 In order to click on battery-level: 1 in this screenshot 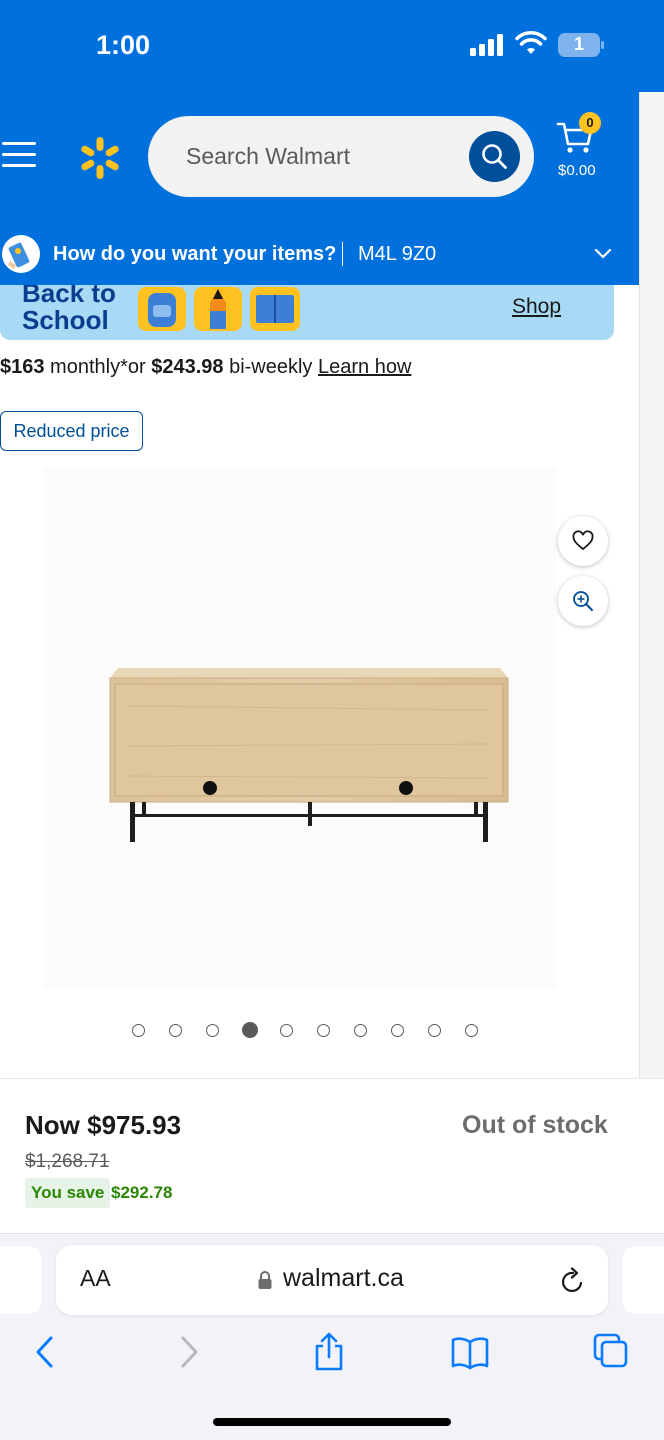, I will do `click(578, 44)`.